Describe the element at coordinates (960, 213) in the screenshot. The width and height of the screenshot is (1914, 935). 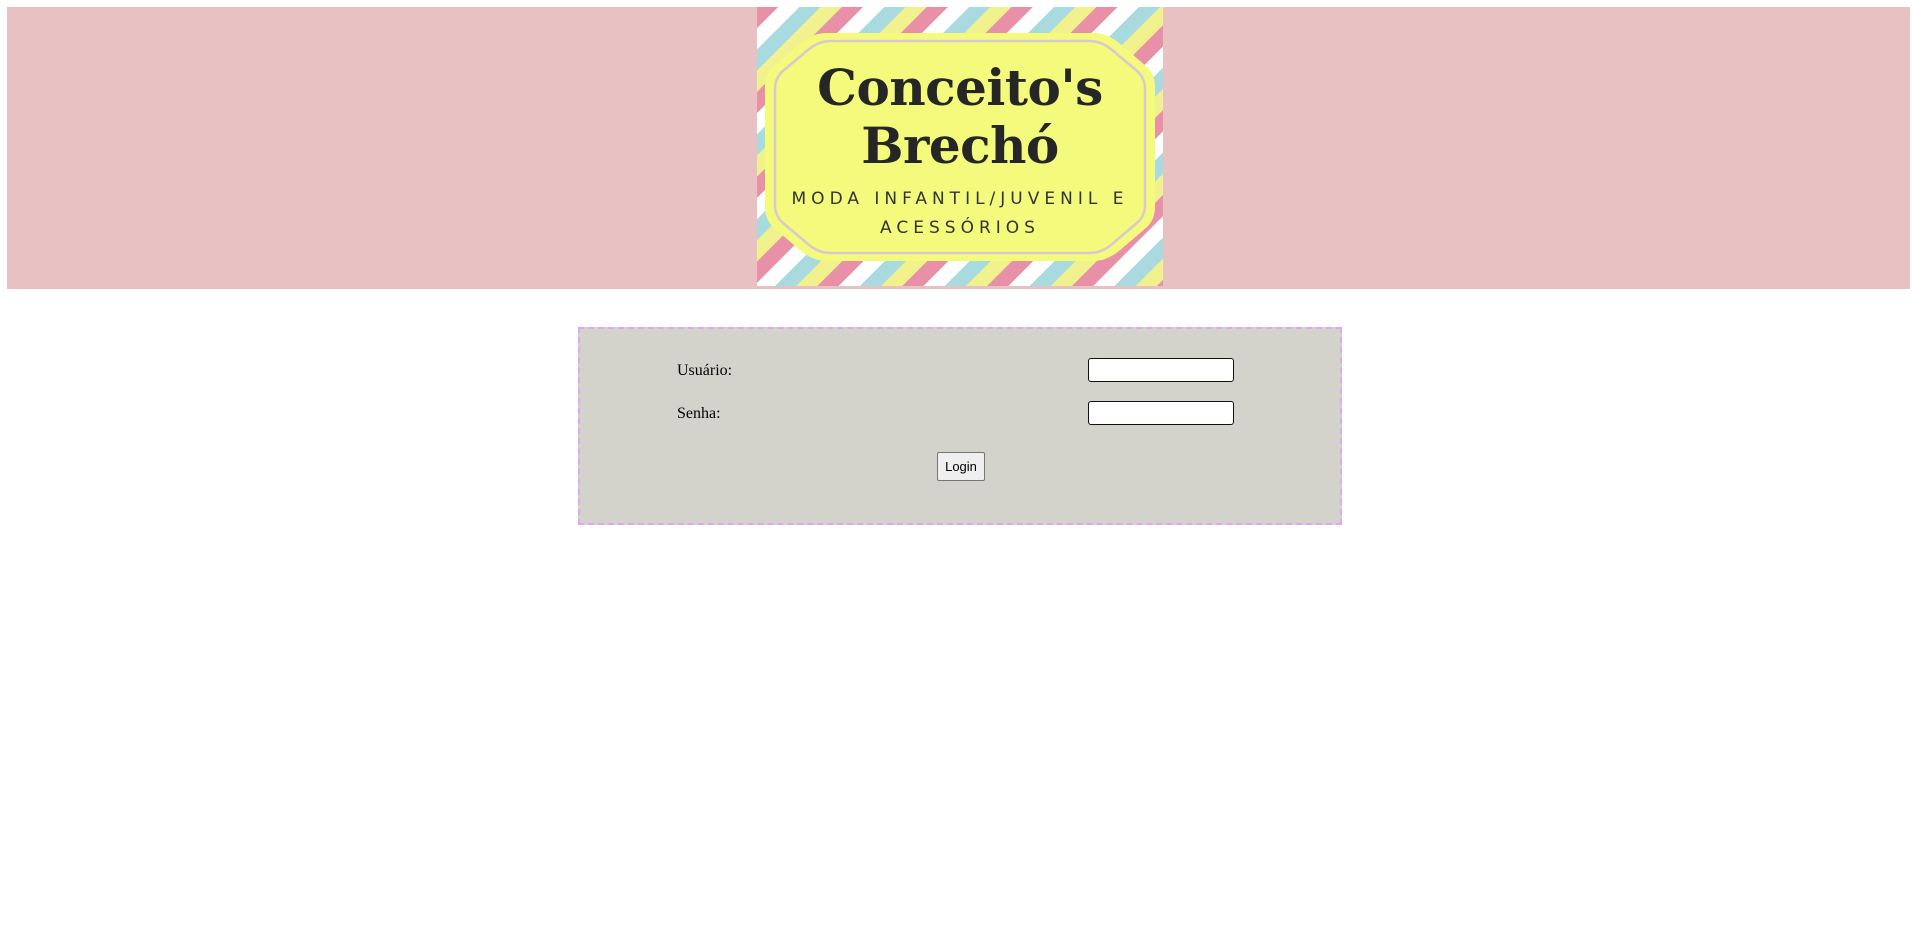
I see `logo-subtitle: MODA INFANTIL/JUVENIL E ACESSÓRIOS` at that location.